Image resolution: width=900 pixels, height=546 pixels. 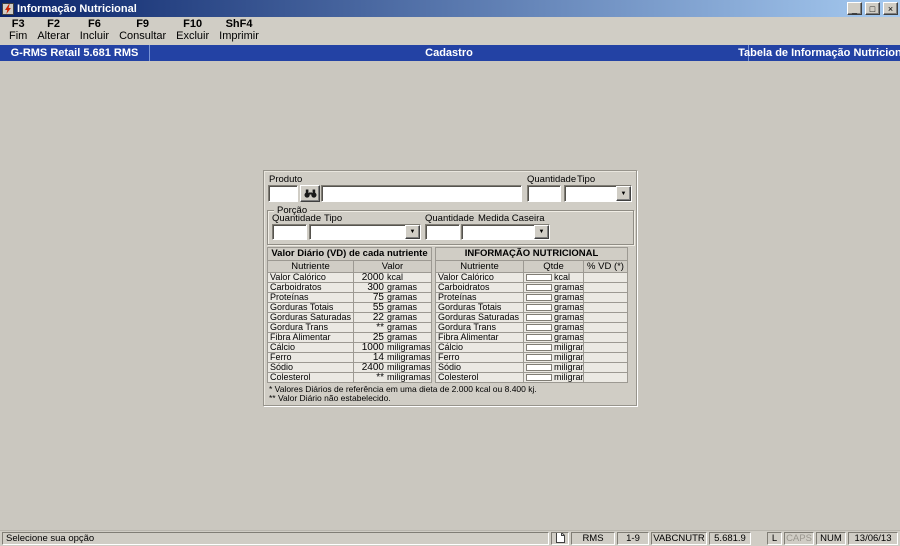 What do you see at coordinates (552, 179) in the screenshot?
I see `quantidade-label: Quantidade` at bounding box center [552, 179].